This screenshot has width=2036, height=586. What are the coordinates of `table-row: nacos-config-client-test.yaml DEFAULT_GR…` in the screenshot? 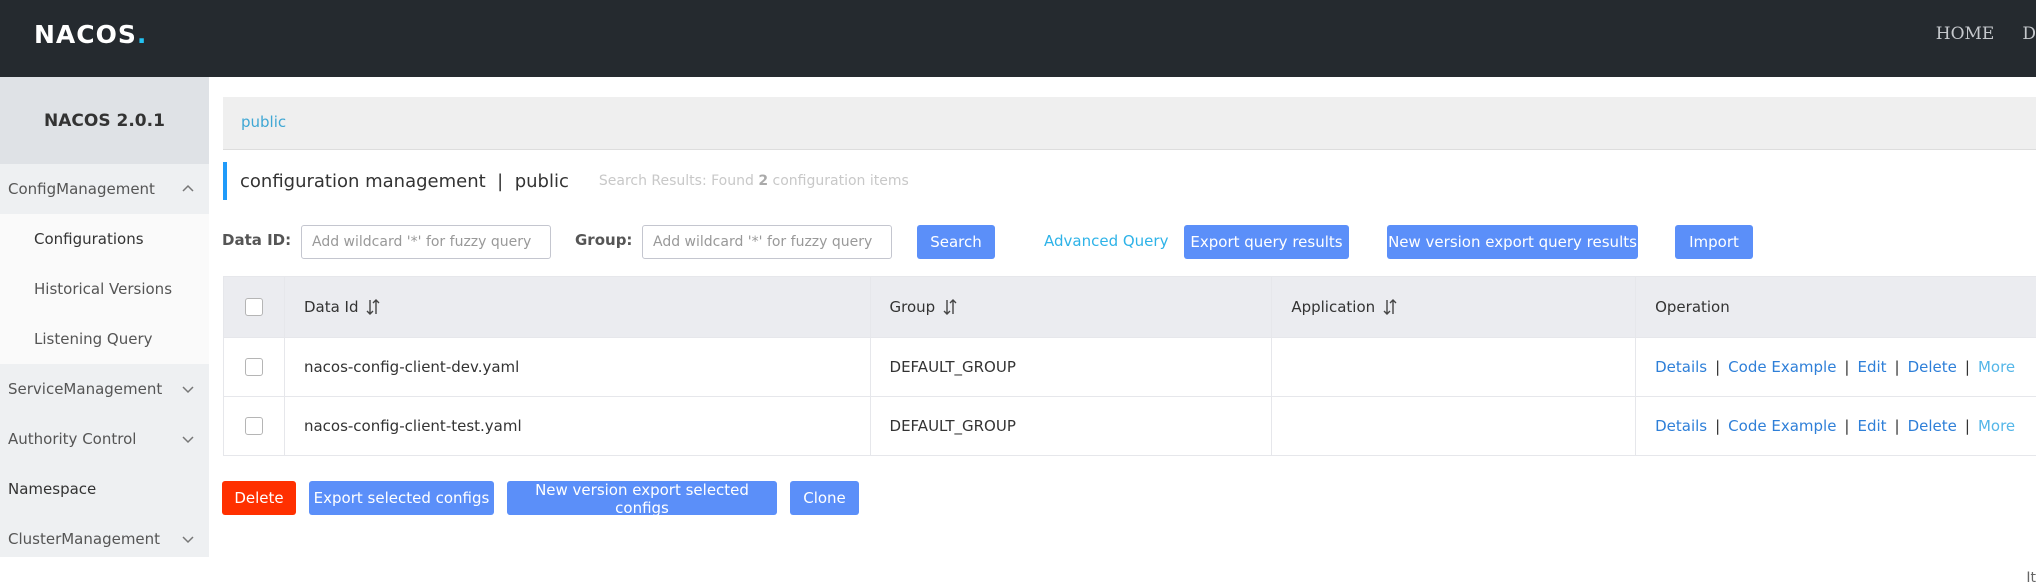 It's located at (1130, 426).